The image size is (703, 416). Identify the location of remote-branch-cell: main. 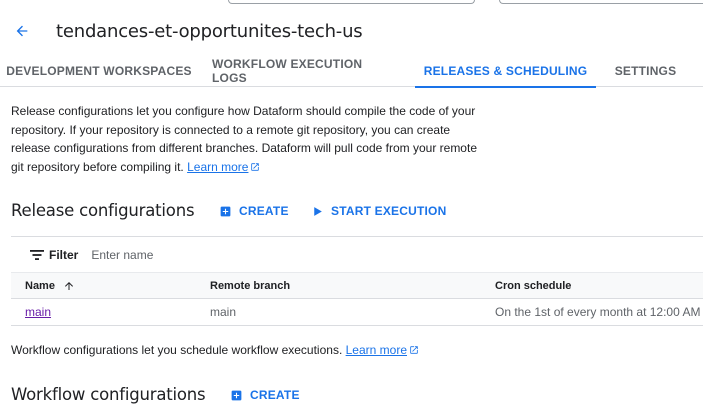
(223, 312).